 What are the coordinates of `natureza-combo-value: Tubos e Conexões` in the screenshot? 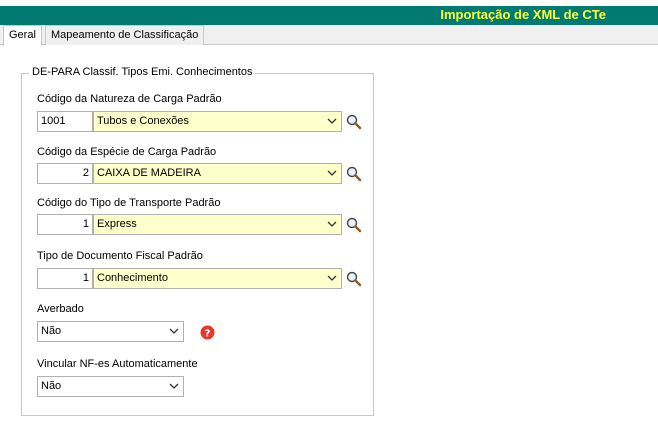 It's located at (143, 121).